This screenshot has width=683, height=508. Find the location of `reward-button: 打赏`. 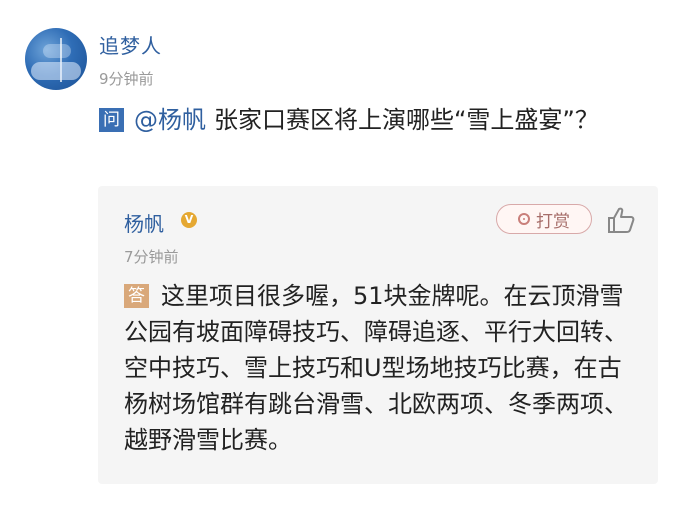

reward-button: 打赏 is located at coordinates (544, 219).